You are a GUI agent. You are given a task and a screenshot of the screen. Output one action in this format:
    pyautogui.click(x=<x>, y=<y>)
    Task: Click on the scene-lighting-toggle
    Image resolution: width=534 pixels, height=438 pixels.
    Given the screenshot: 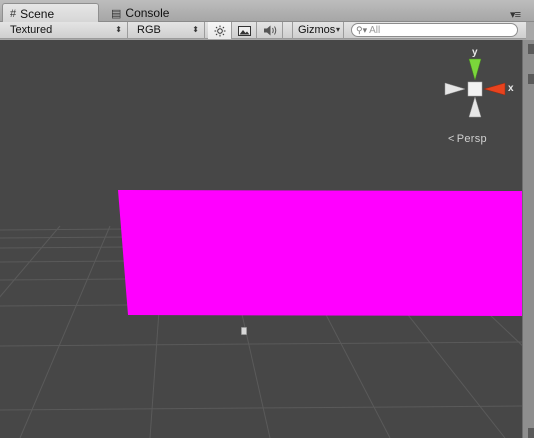 What is the action you would take?
    pyautogui.click(x=220, y=30)
    